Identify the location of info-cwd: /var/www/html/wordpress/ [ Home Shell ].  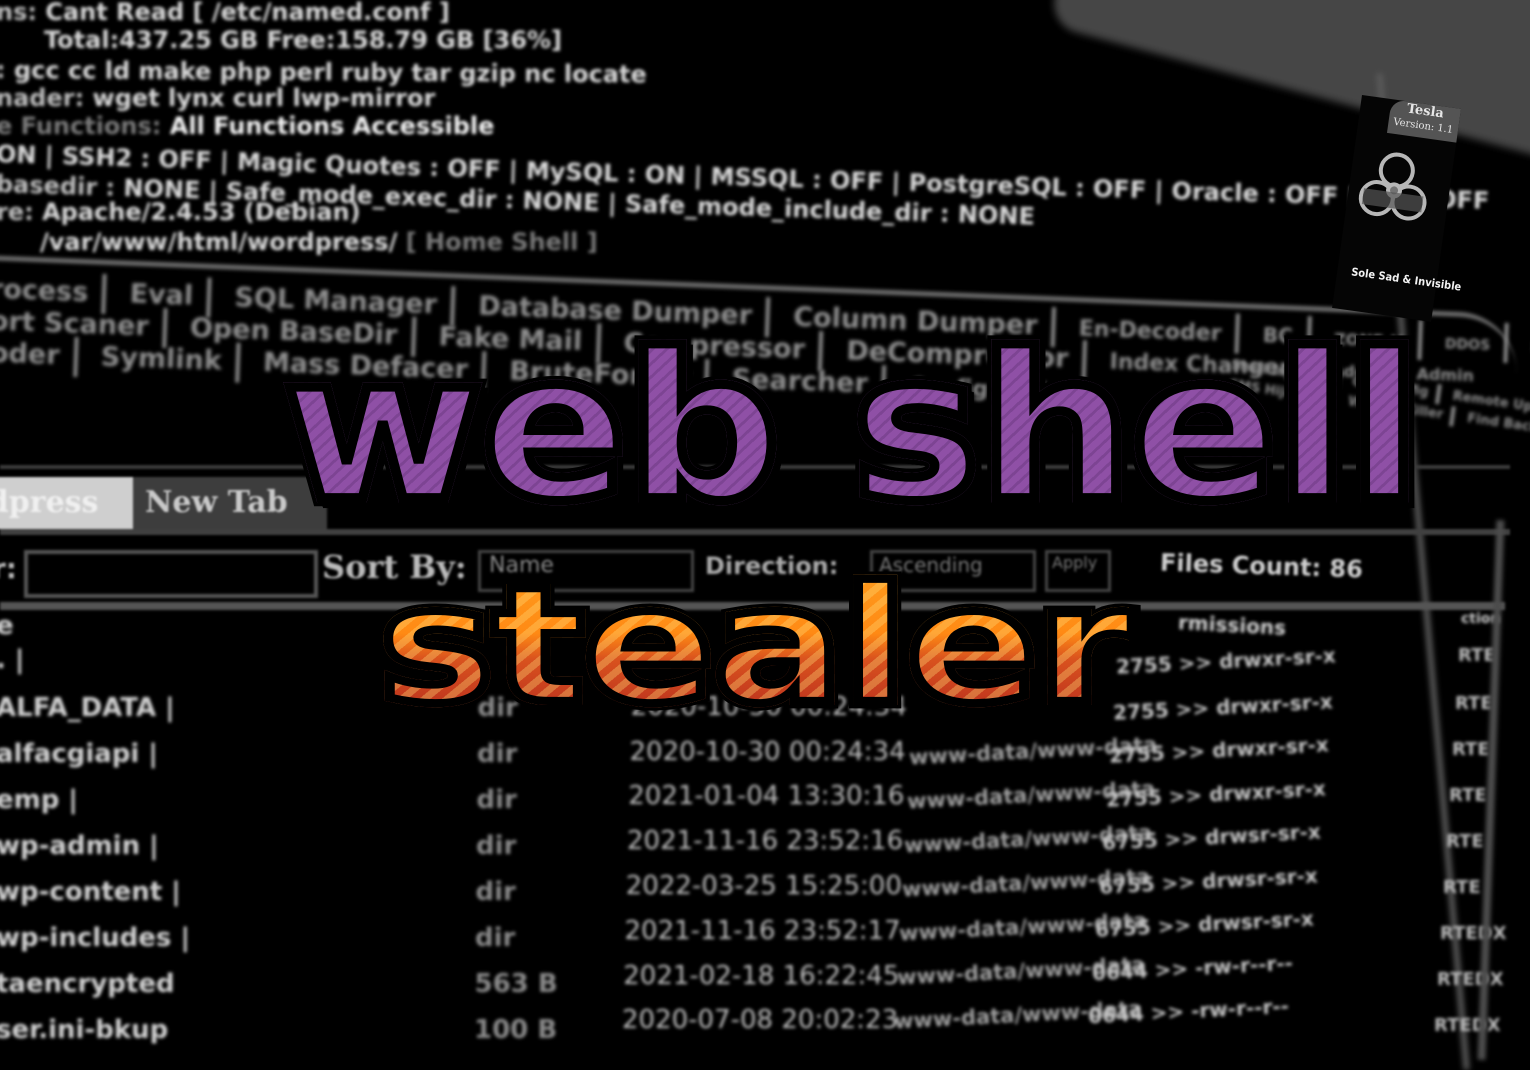
(319, 242).